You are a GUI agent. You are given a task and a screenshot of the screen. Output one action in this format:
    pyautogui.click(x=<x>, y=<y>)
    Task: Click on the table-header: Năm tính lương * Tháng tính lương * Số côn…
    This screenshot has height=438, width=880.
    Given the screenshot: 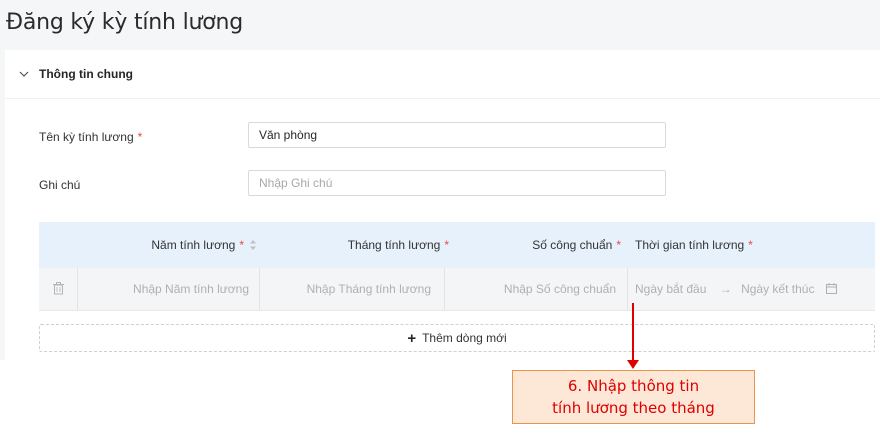 What is the action you would take?
    pyautogui.click(x=457, y=245)
    